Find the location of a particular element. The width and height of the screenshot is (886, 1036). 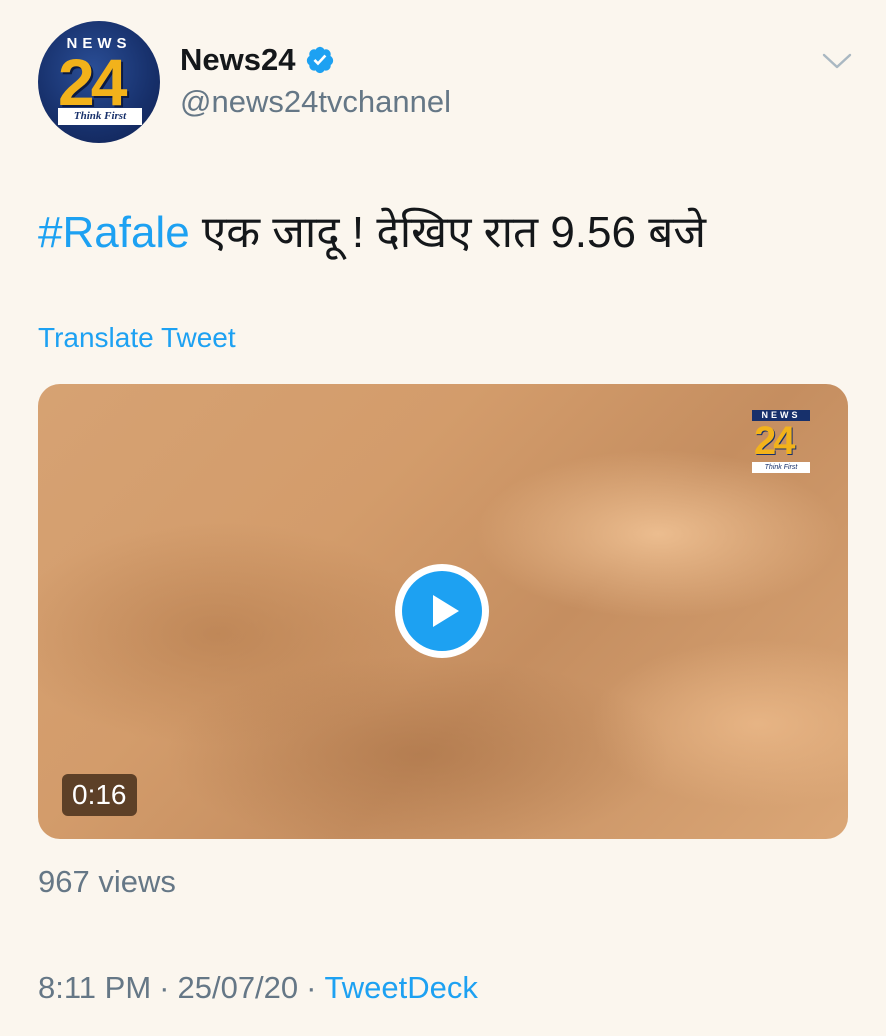

tweet-date: 25/07/20 is located at coordinates (237, 987).